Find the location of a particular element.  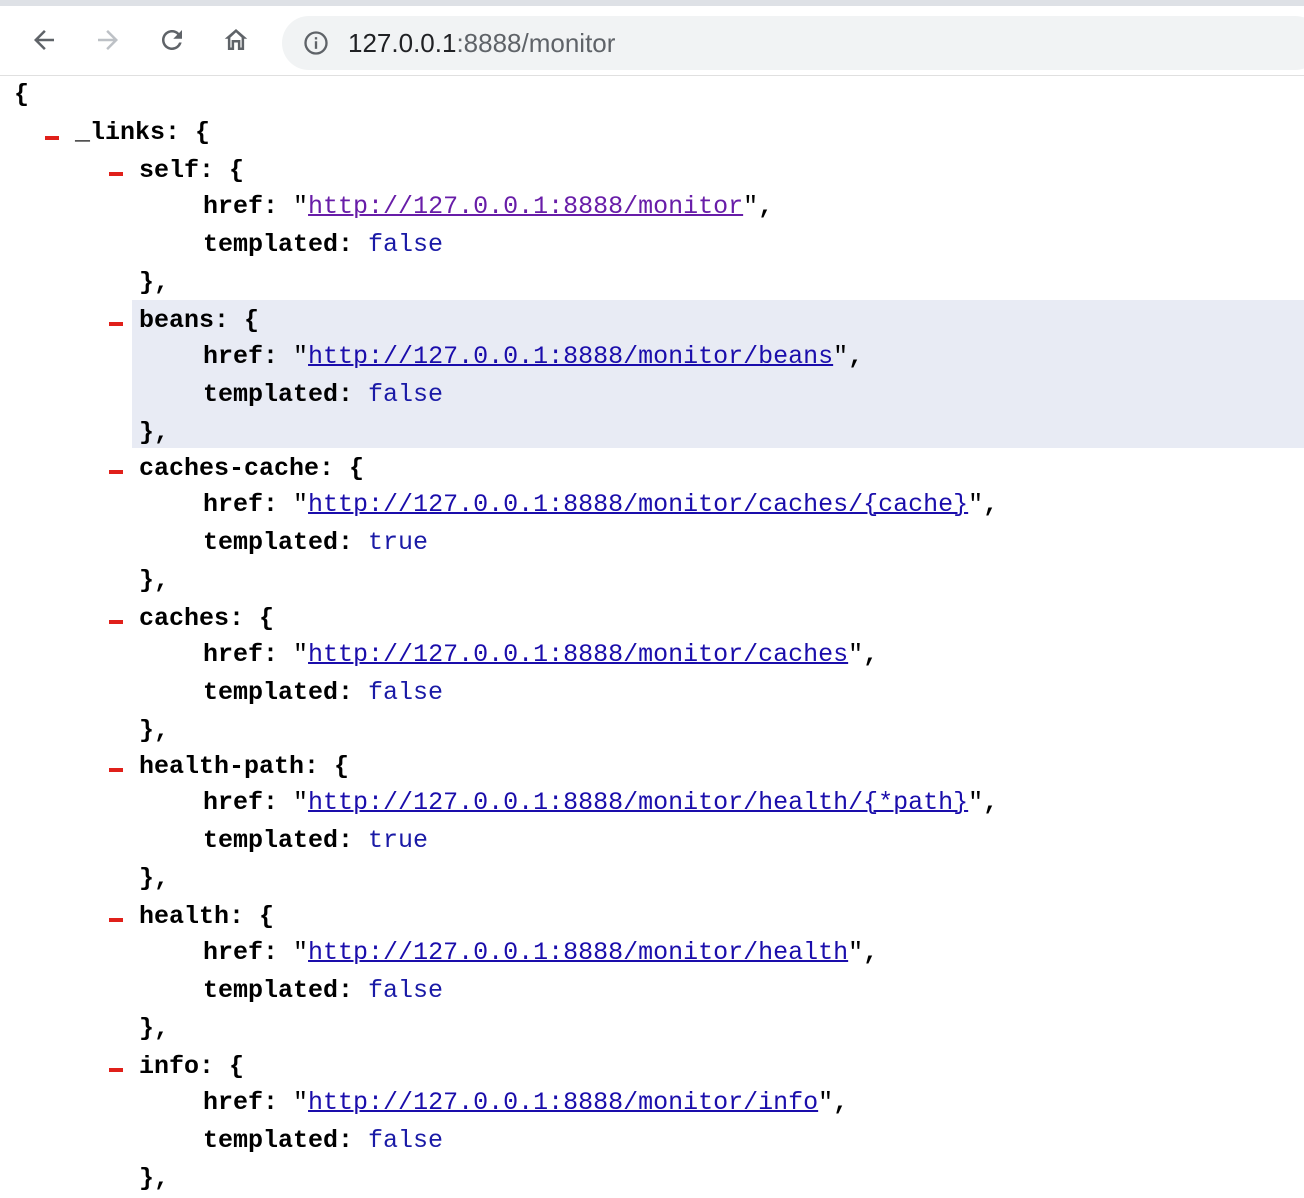

back-button is located at coordinates (44, 40).